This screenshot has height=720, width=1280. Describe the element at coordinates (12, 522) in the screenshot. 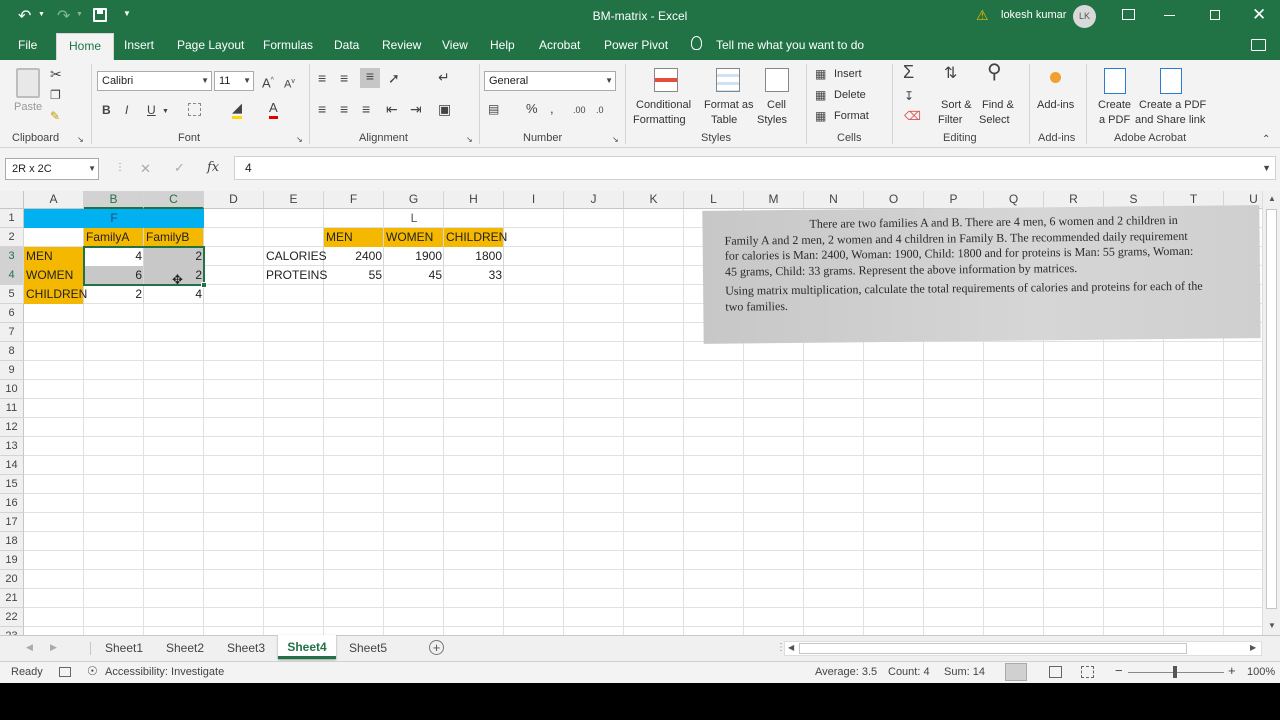

I see `row-header-17: 17` at that location.